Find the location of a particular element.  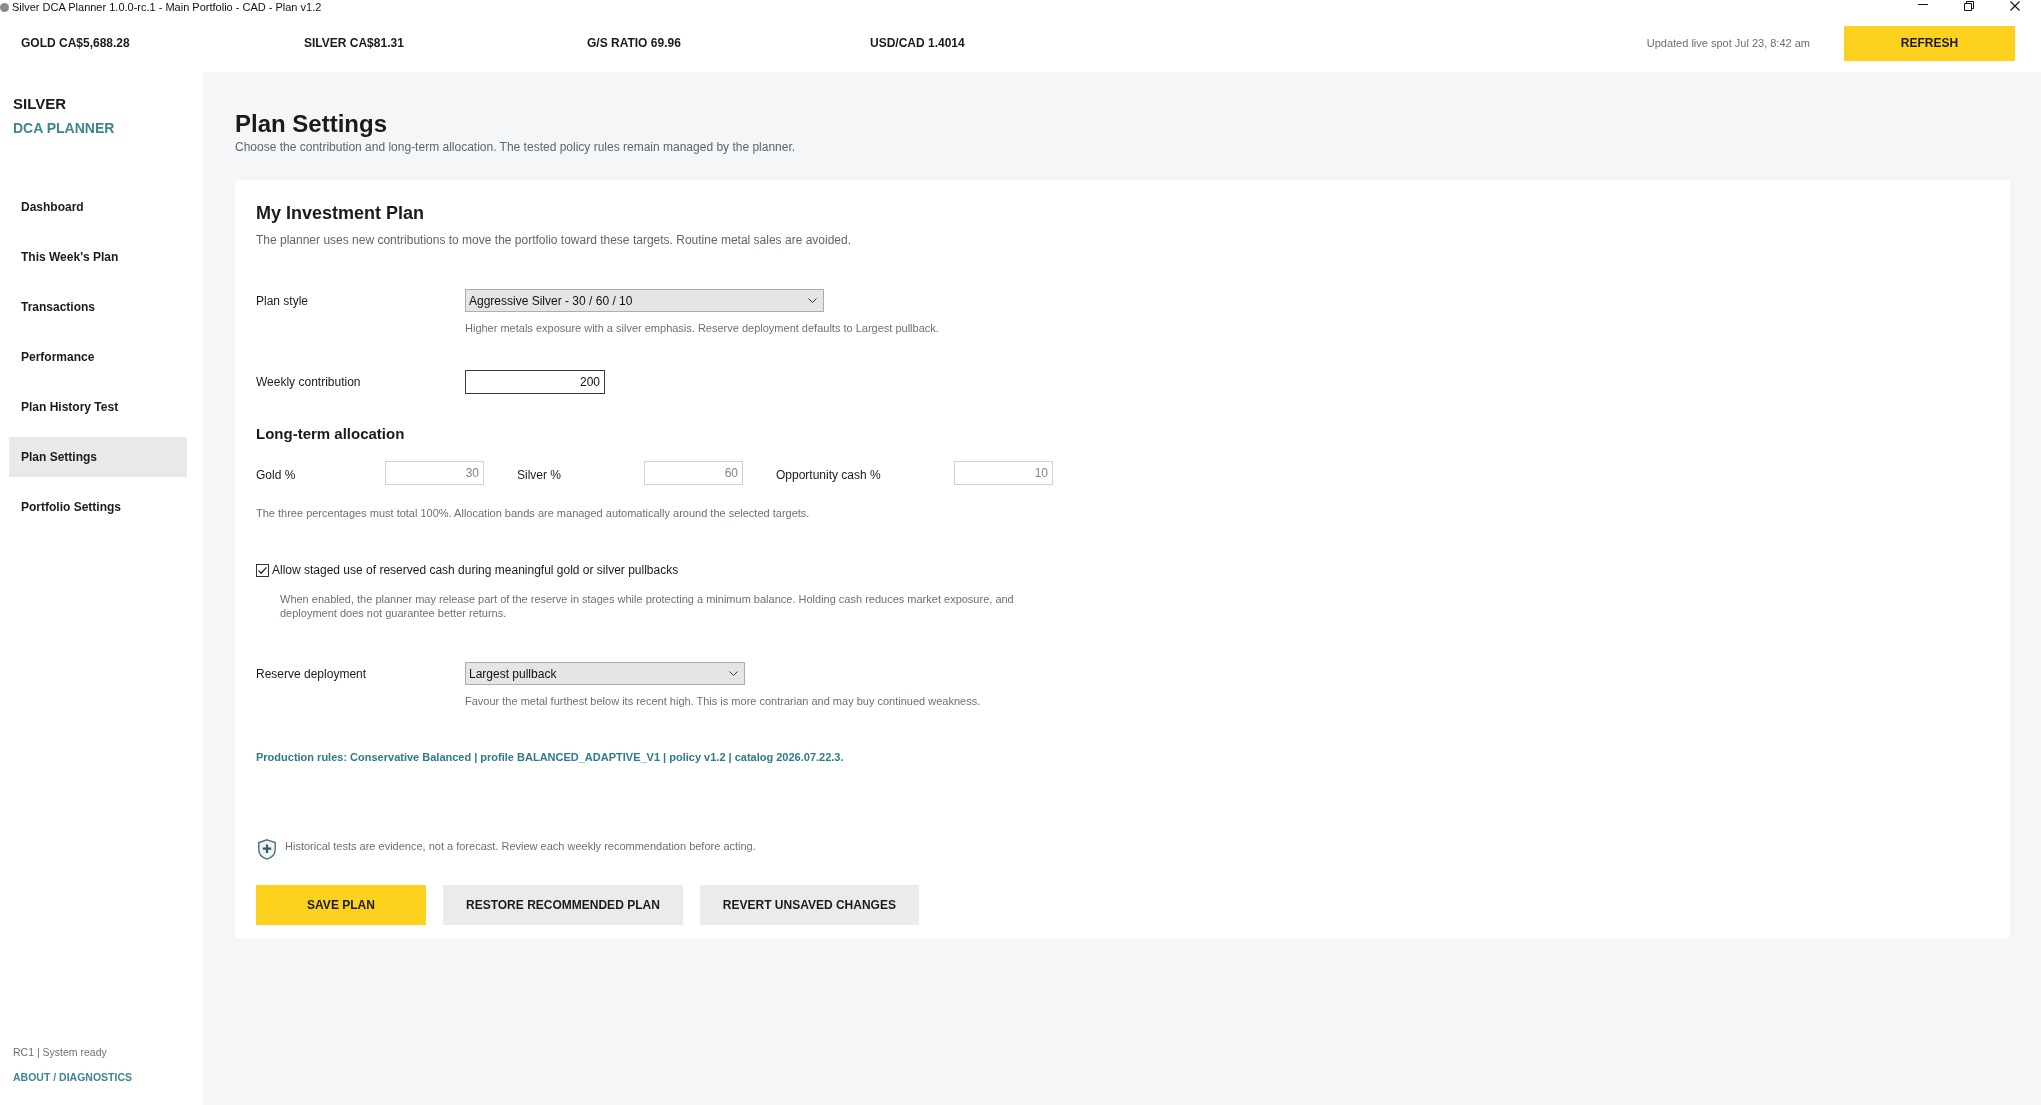

brand-subtitle: DCA PLANNER is located at coordinates (64, 128).